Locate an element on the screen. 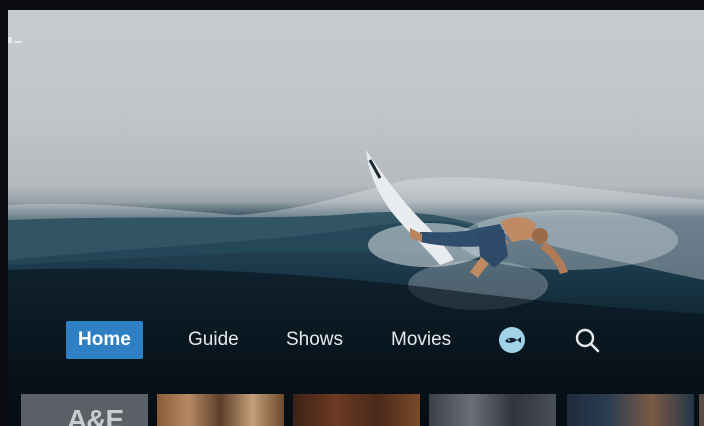 This screenshot has height=426, width=704. thumbnail-edge is located at coordinates (701, 410).